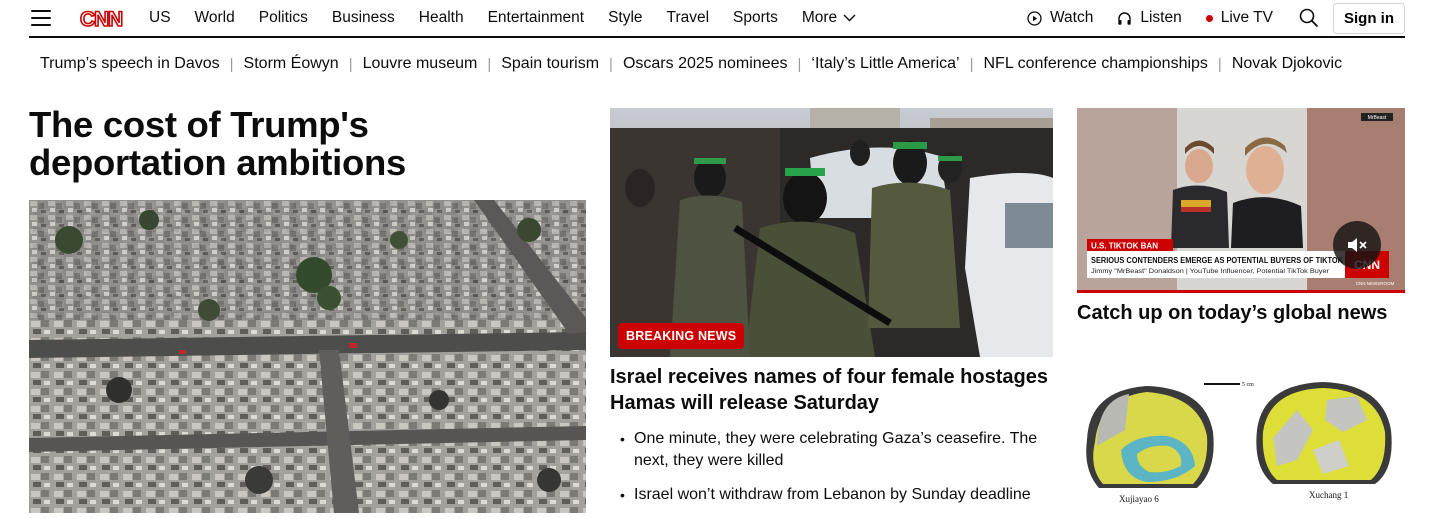 This screenshot has height=518, width=1442. I want to click on nav-health: Health, so click(441, 18).